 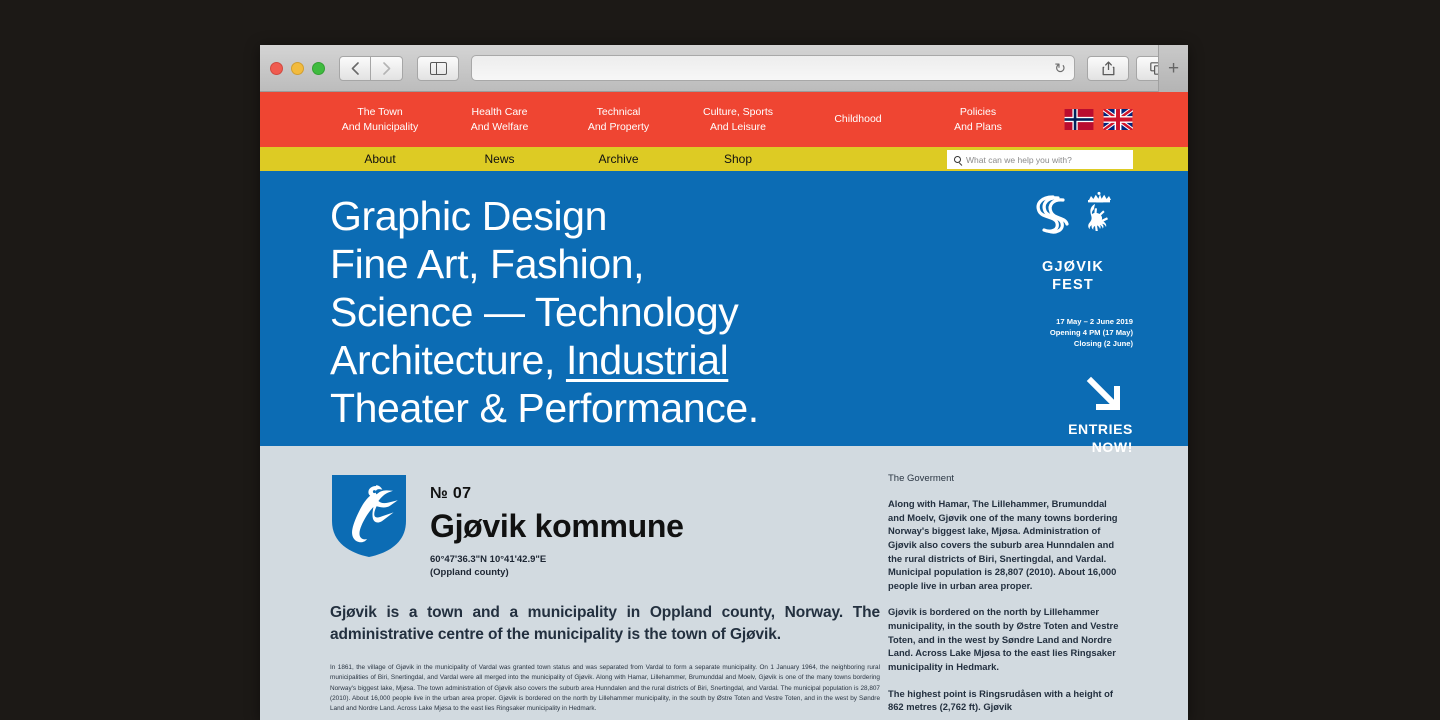 I want to click on nav-tab-about: About, so click(x=380, y=159).